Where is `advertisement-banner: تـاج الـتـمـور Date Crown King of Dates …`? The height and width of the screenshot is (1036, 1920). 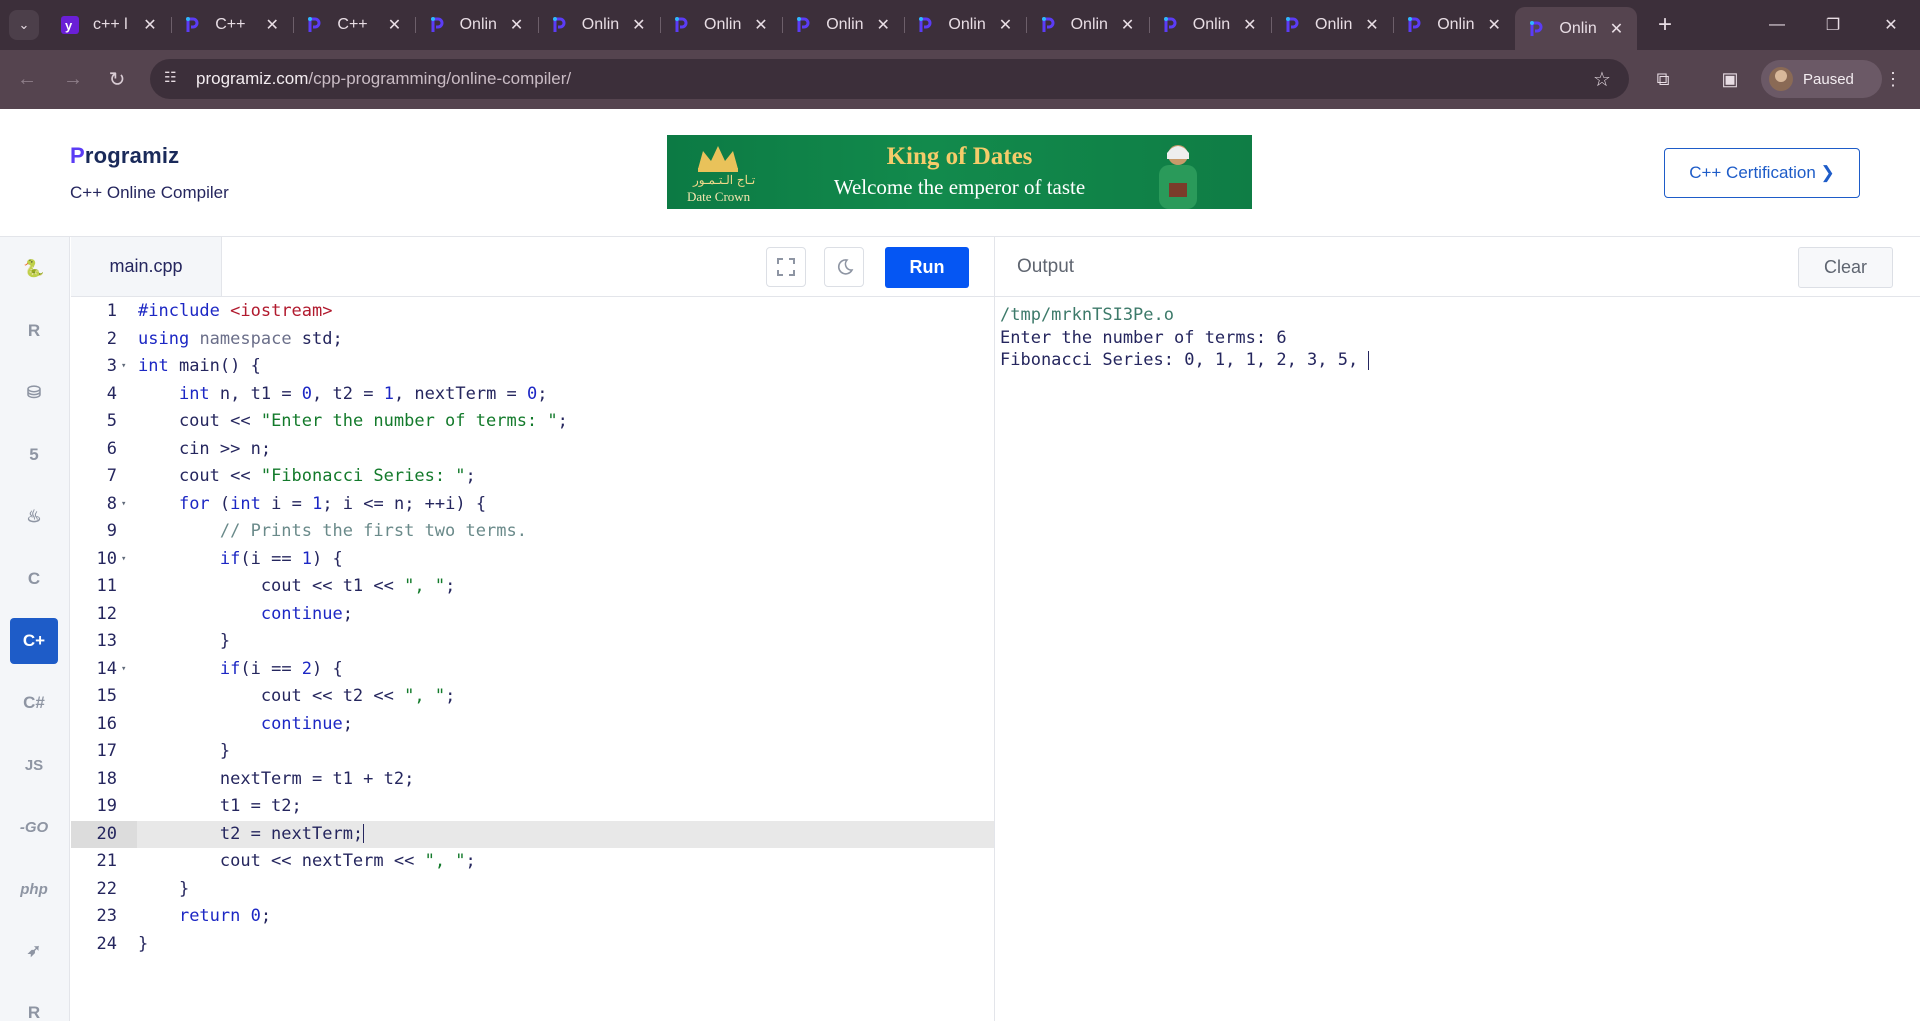
advertisement-banner: تـاج الـتـمـور Date Crown King of Dates … is located at coordinates (959, 172).